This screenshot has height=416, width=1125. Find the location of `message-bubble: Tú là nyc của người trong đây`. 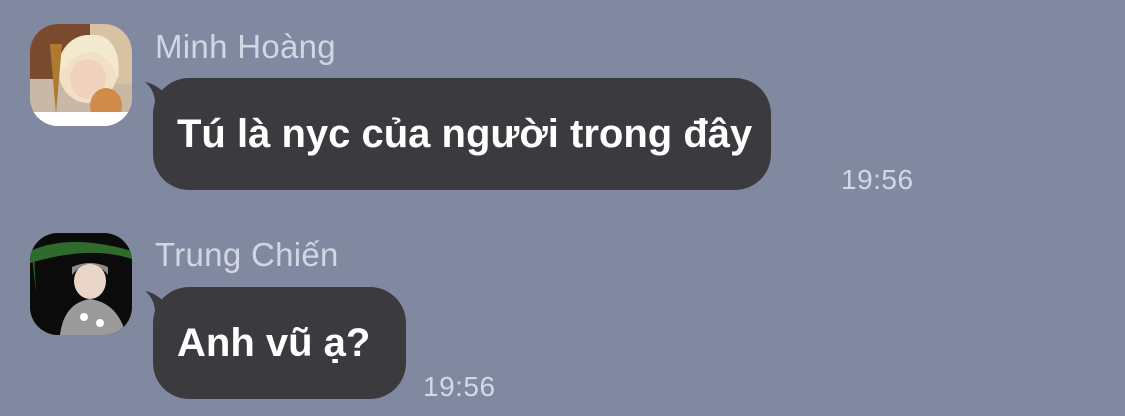

message-bubble: Tú là nyc của người trong đây is located at coordinates (462, 134).